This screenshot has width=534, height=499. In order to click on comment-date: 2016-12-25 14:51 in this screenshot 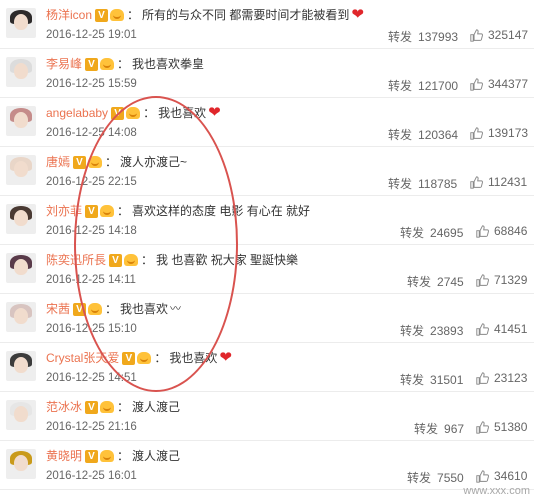, I will do `click(91, 378)`.